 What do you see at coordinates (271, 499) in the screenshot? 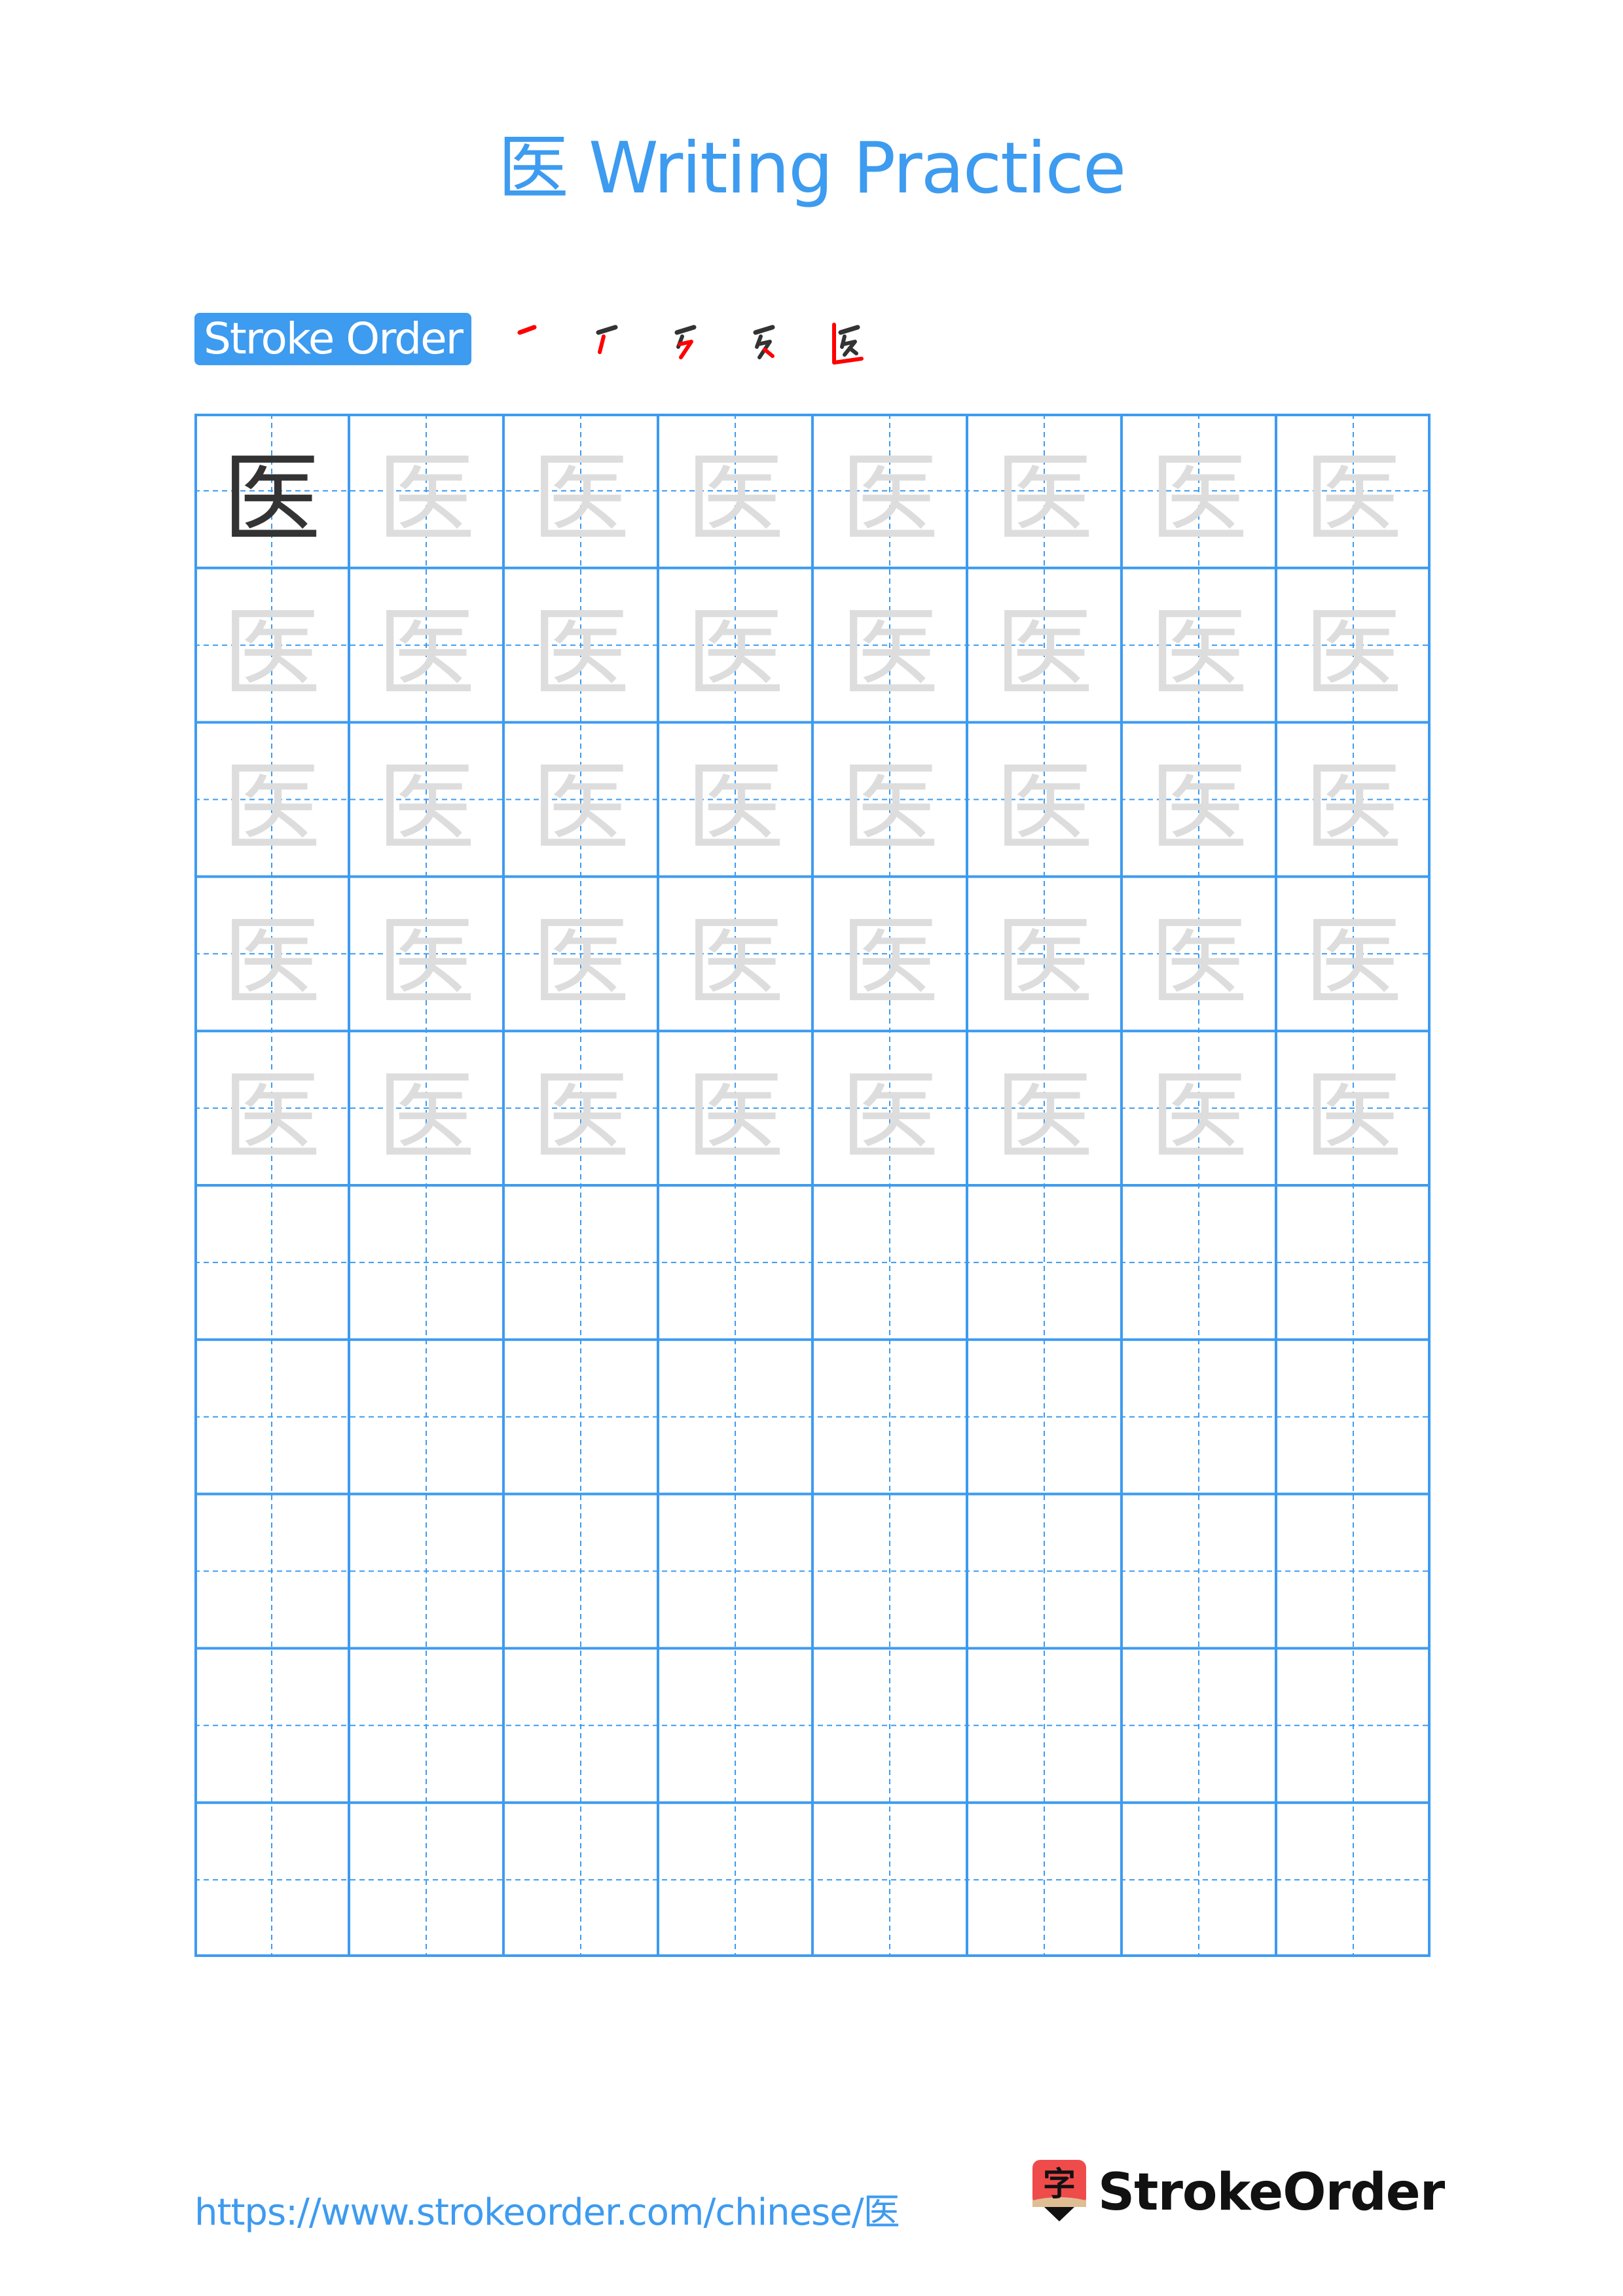
I see `model-character: 医` at bounding box center [271, 499].